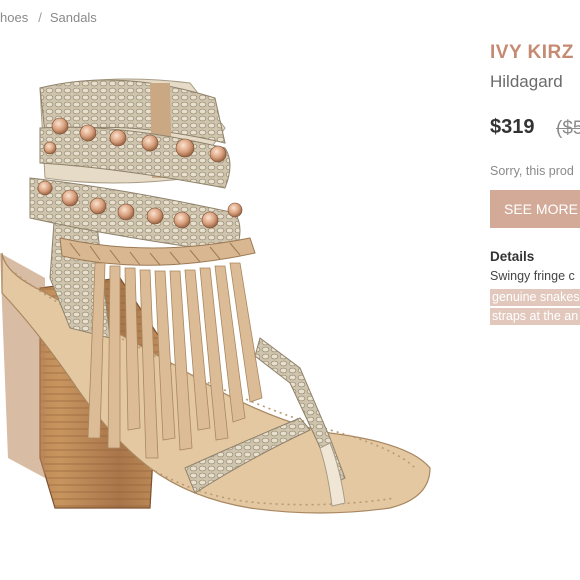 This screenshot has height=580, width=580. What do you see at coordinates (535, 209) in the screenshot?
I see `see-more-button: SEE MORE` at bounding box center [535, 209].